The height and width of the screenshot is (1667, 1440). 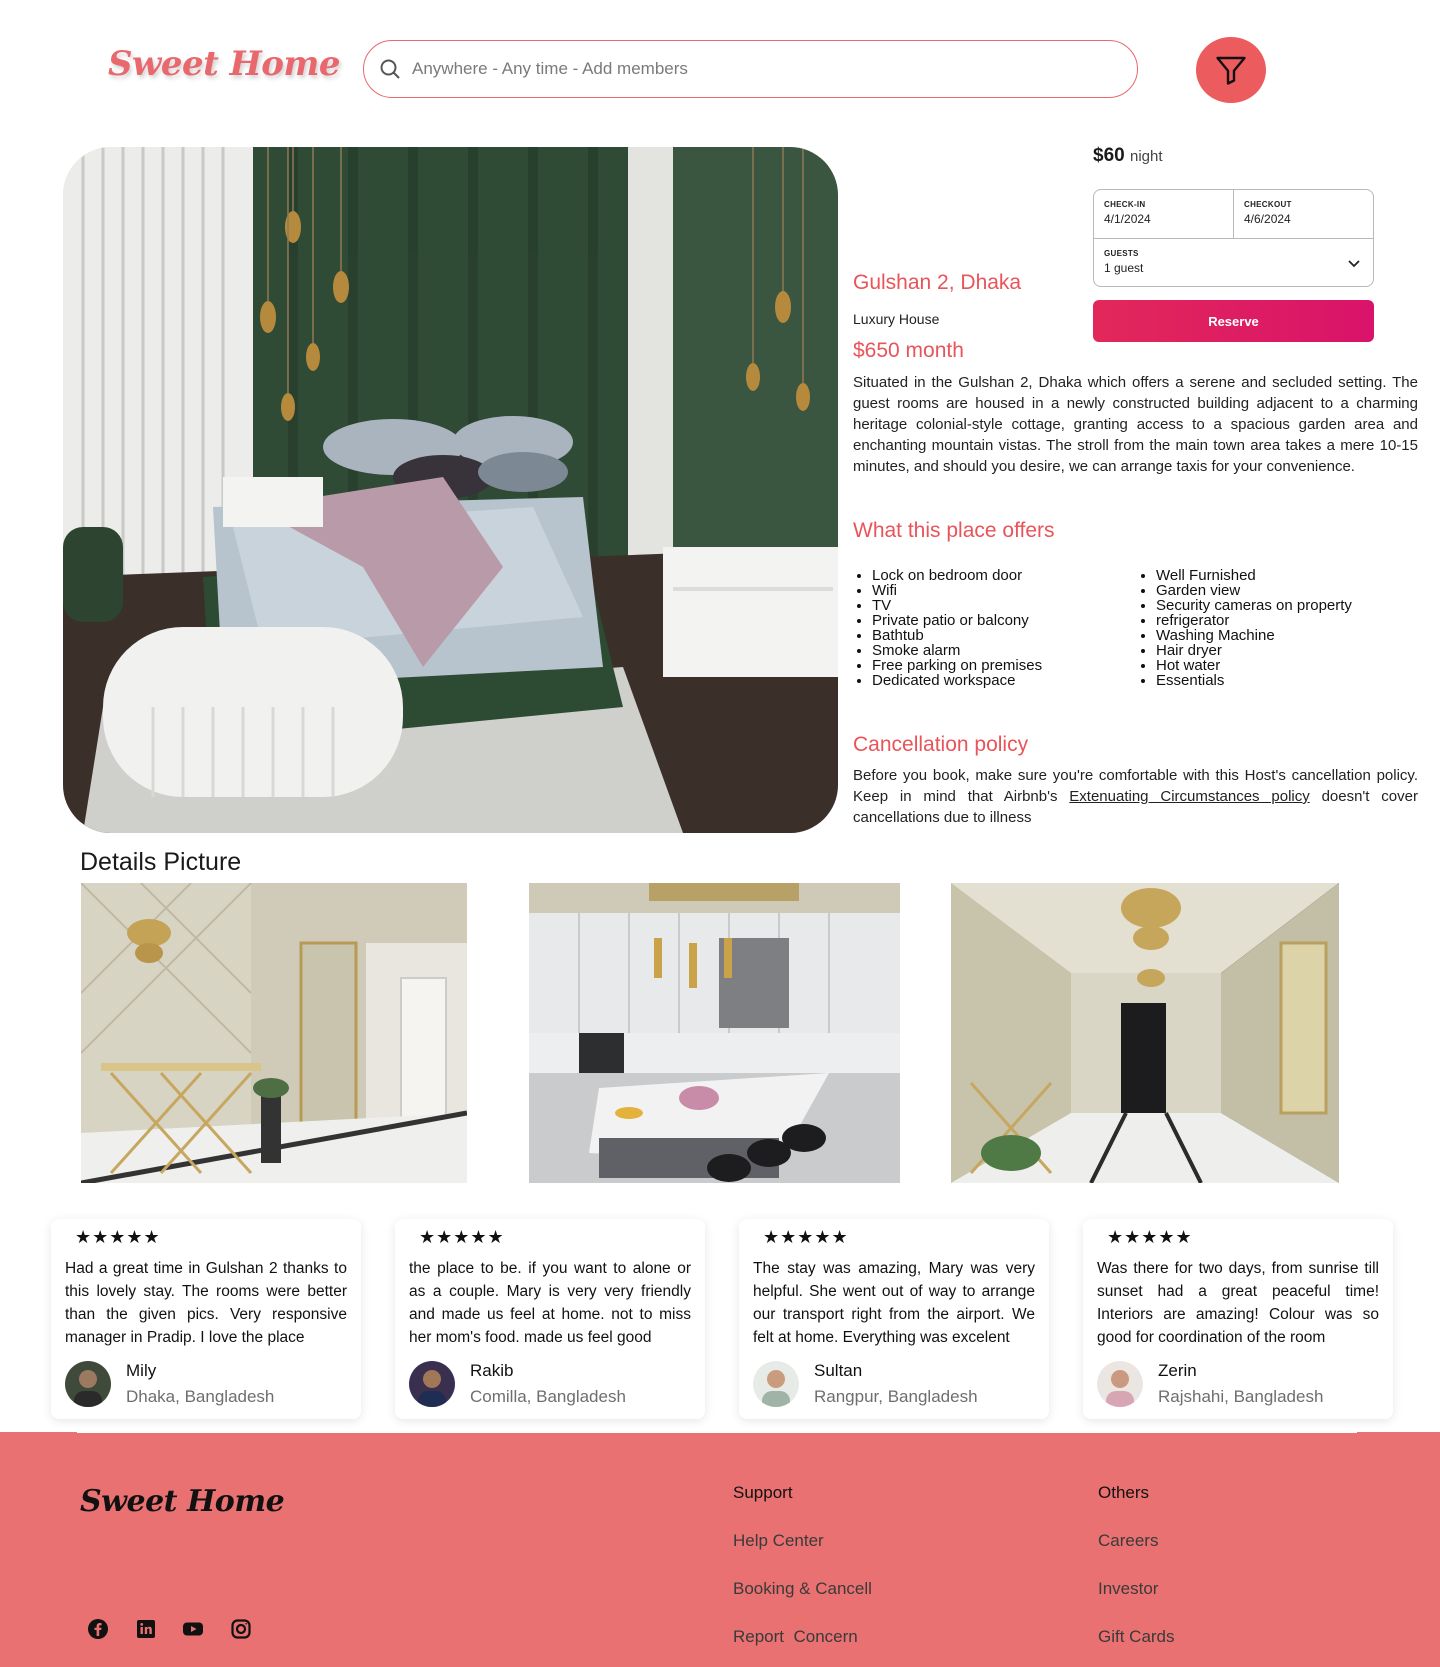 What do you see at coordinates (1234, 263) in the screenshot?
I see `guests-select: GUESTS 1 guest` at bounding box center [1234, 263].